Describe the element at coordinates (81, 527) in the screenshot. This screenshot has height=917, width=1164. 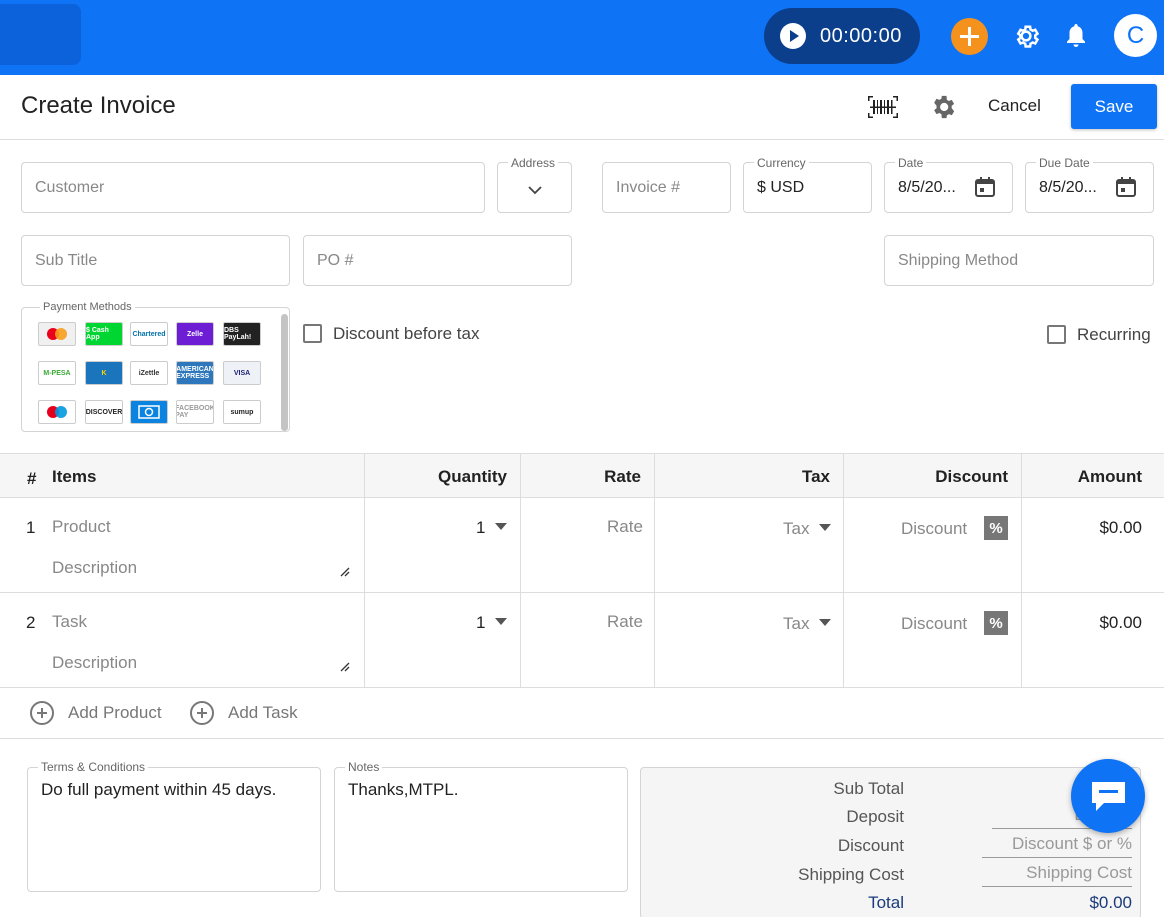
I see `product-input: Product` at that location.